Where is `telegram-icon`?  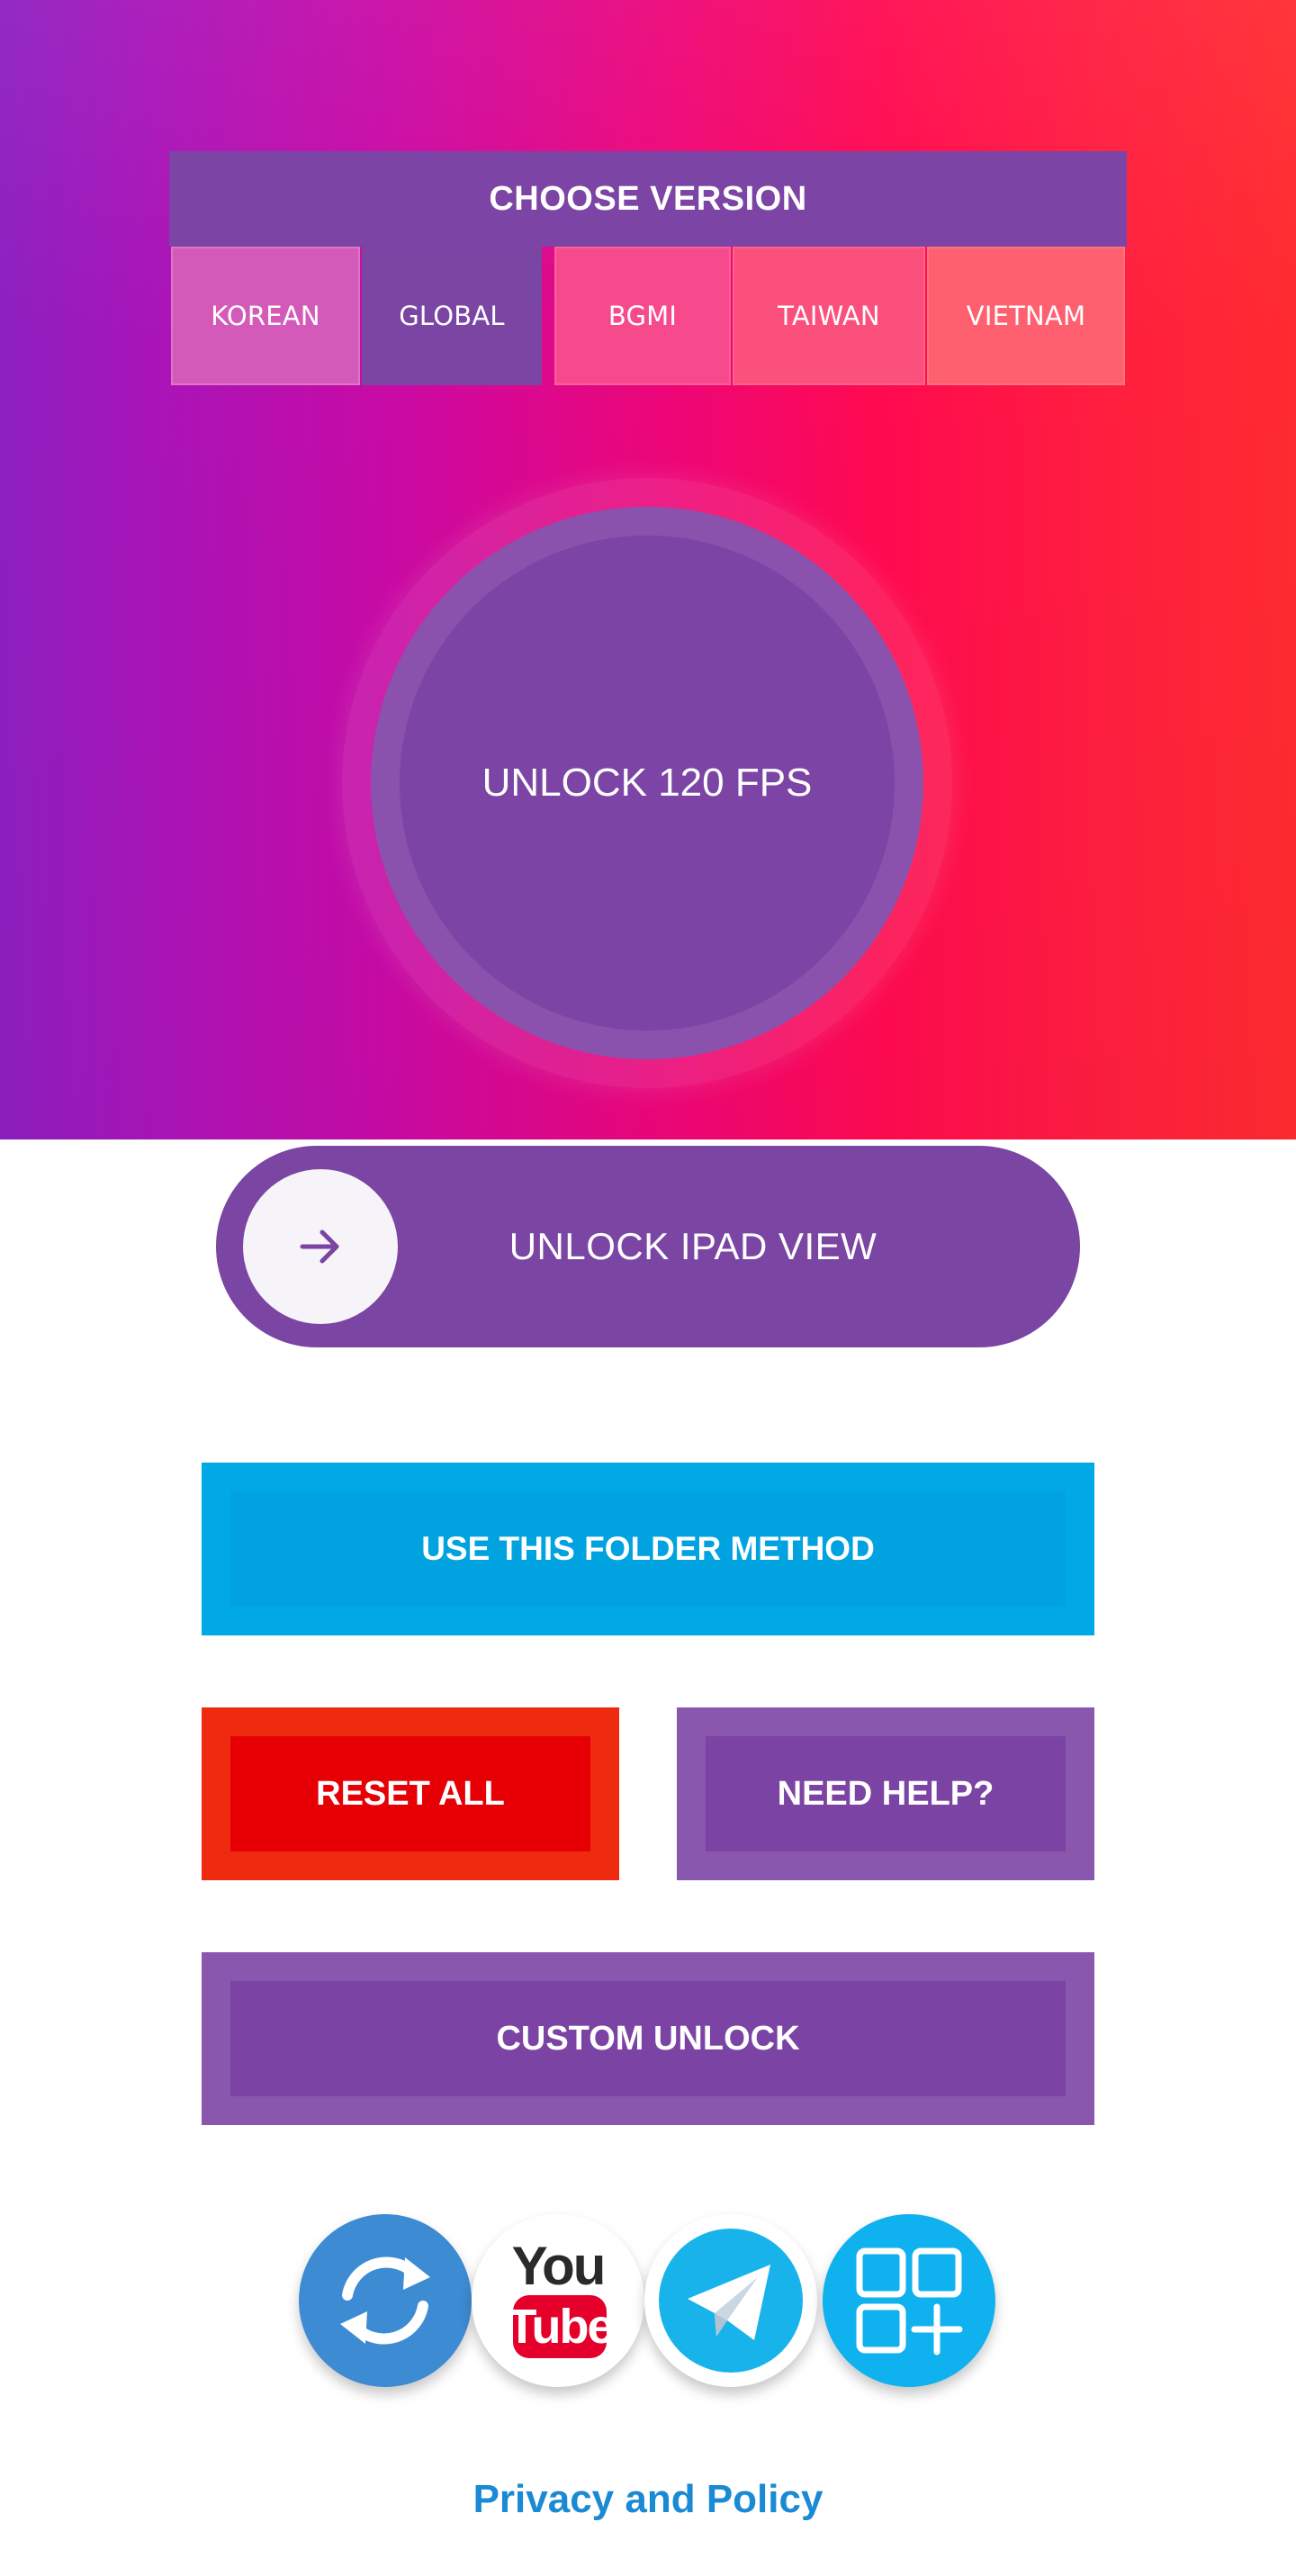
telegram-icon is located at coordinates (731, 2301).